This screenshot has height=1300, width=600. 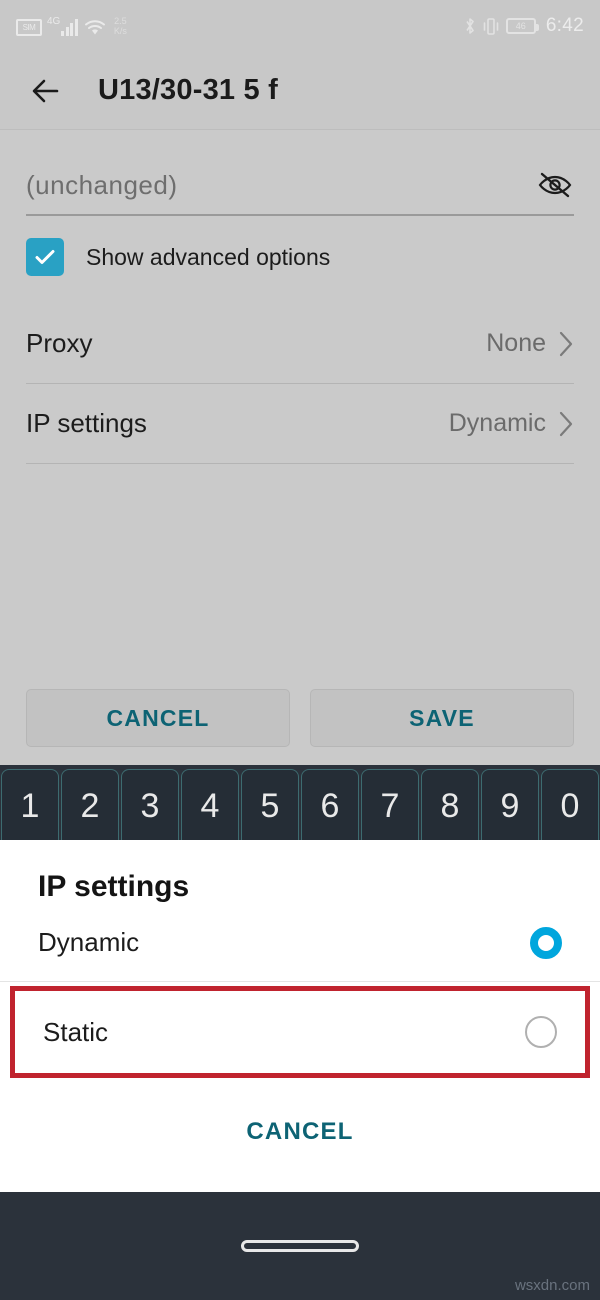 What do you see at coordinates (564, 25) in the screenshot?
I see `clock-label: 6:42` at bounding box center [564, 25].